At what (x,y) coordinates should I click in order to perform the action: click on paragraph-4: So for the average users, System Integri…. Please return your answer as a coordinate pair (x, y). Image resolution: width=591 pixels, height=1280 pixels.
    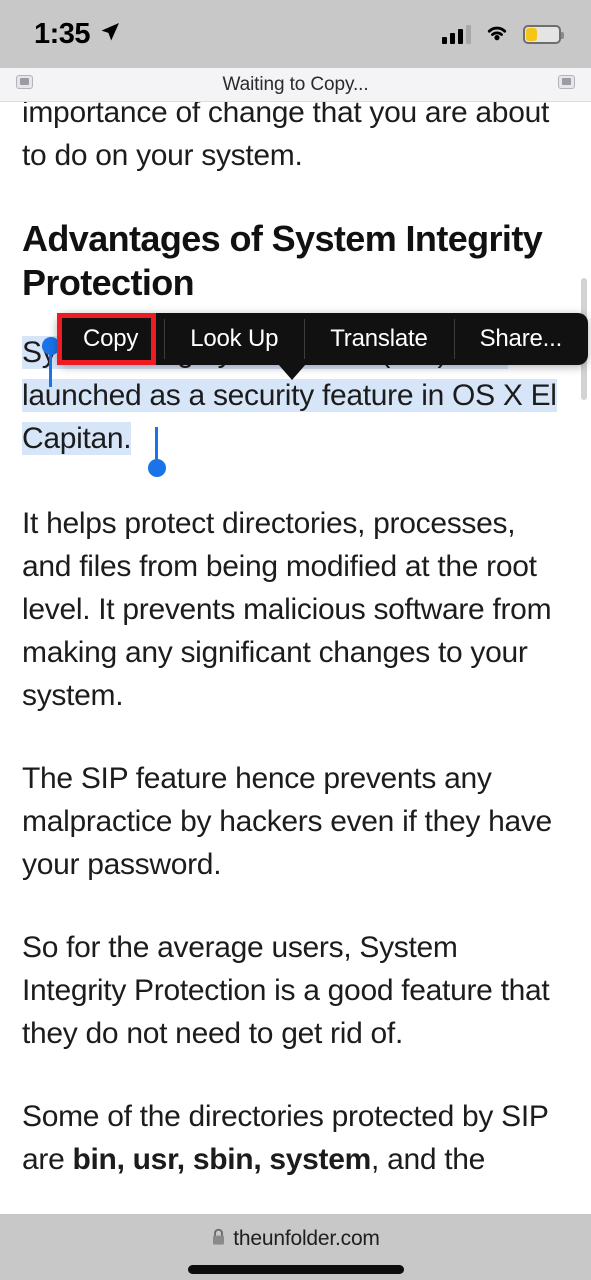
    Looking at the image, I should click on (286, 990).